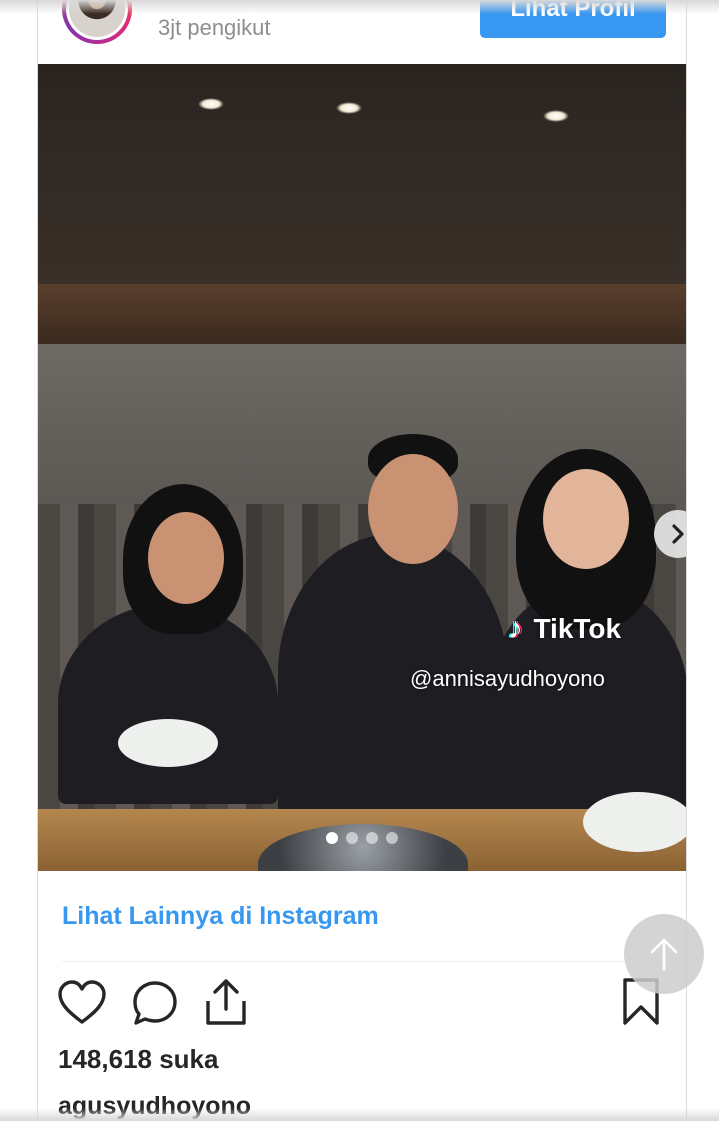  I want to click on tiktok-watermark: ♪ TikTok, so click(564, 629).